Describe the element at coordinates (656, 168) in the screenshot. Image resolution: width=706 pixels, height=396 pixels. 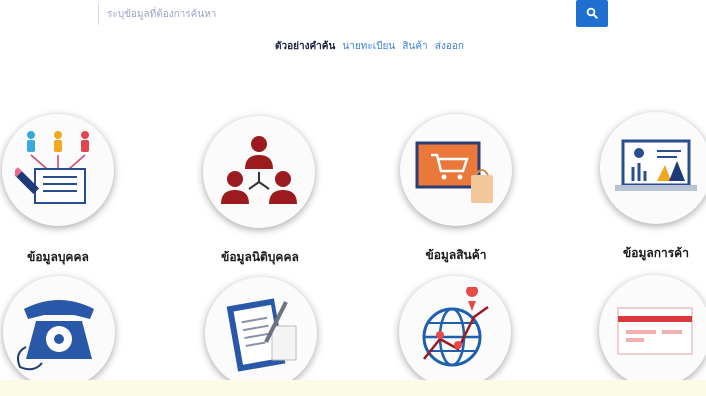
I see `trade-dashboard-icon` at that location.